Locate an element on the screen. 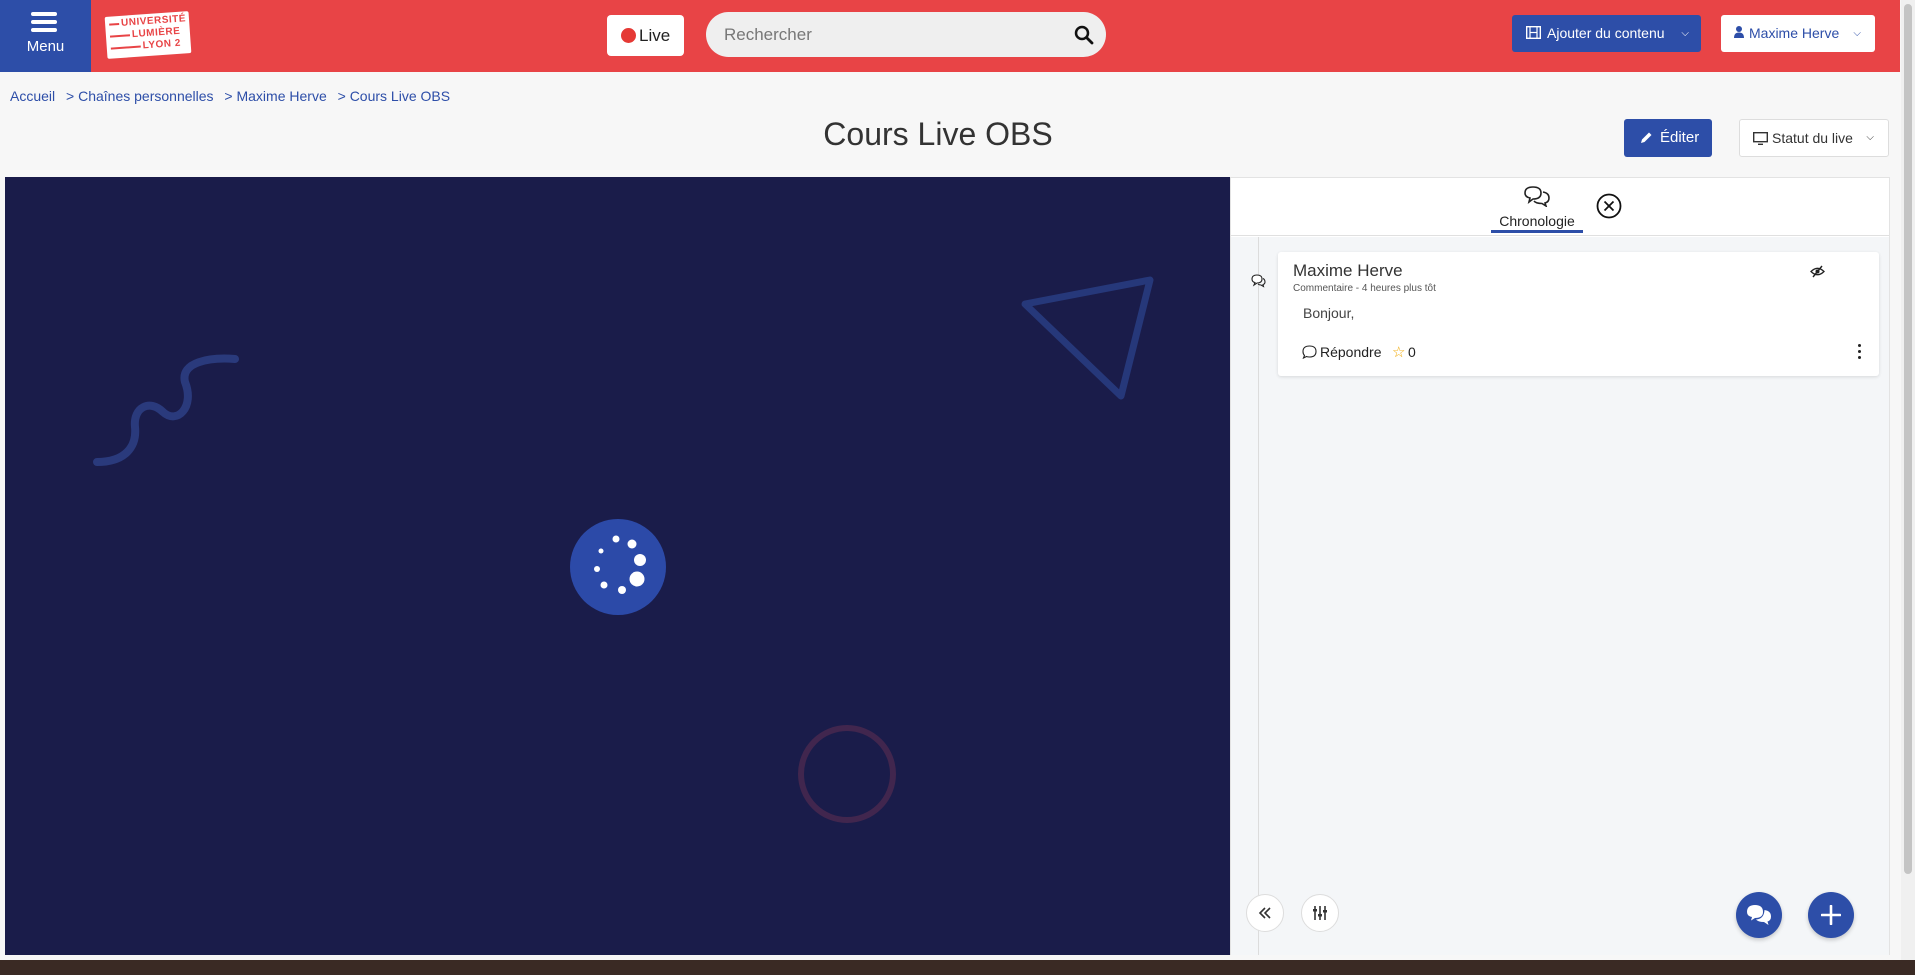 Image resolution: width=1915 pixels, height=975 pixels. search-bar is located at coordinates (906, 34).